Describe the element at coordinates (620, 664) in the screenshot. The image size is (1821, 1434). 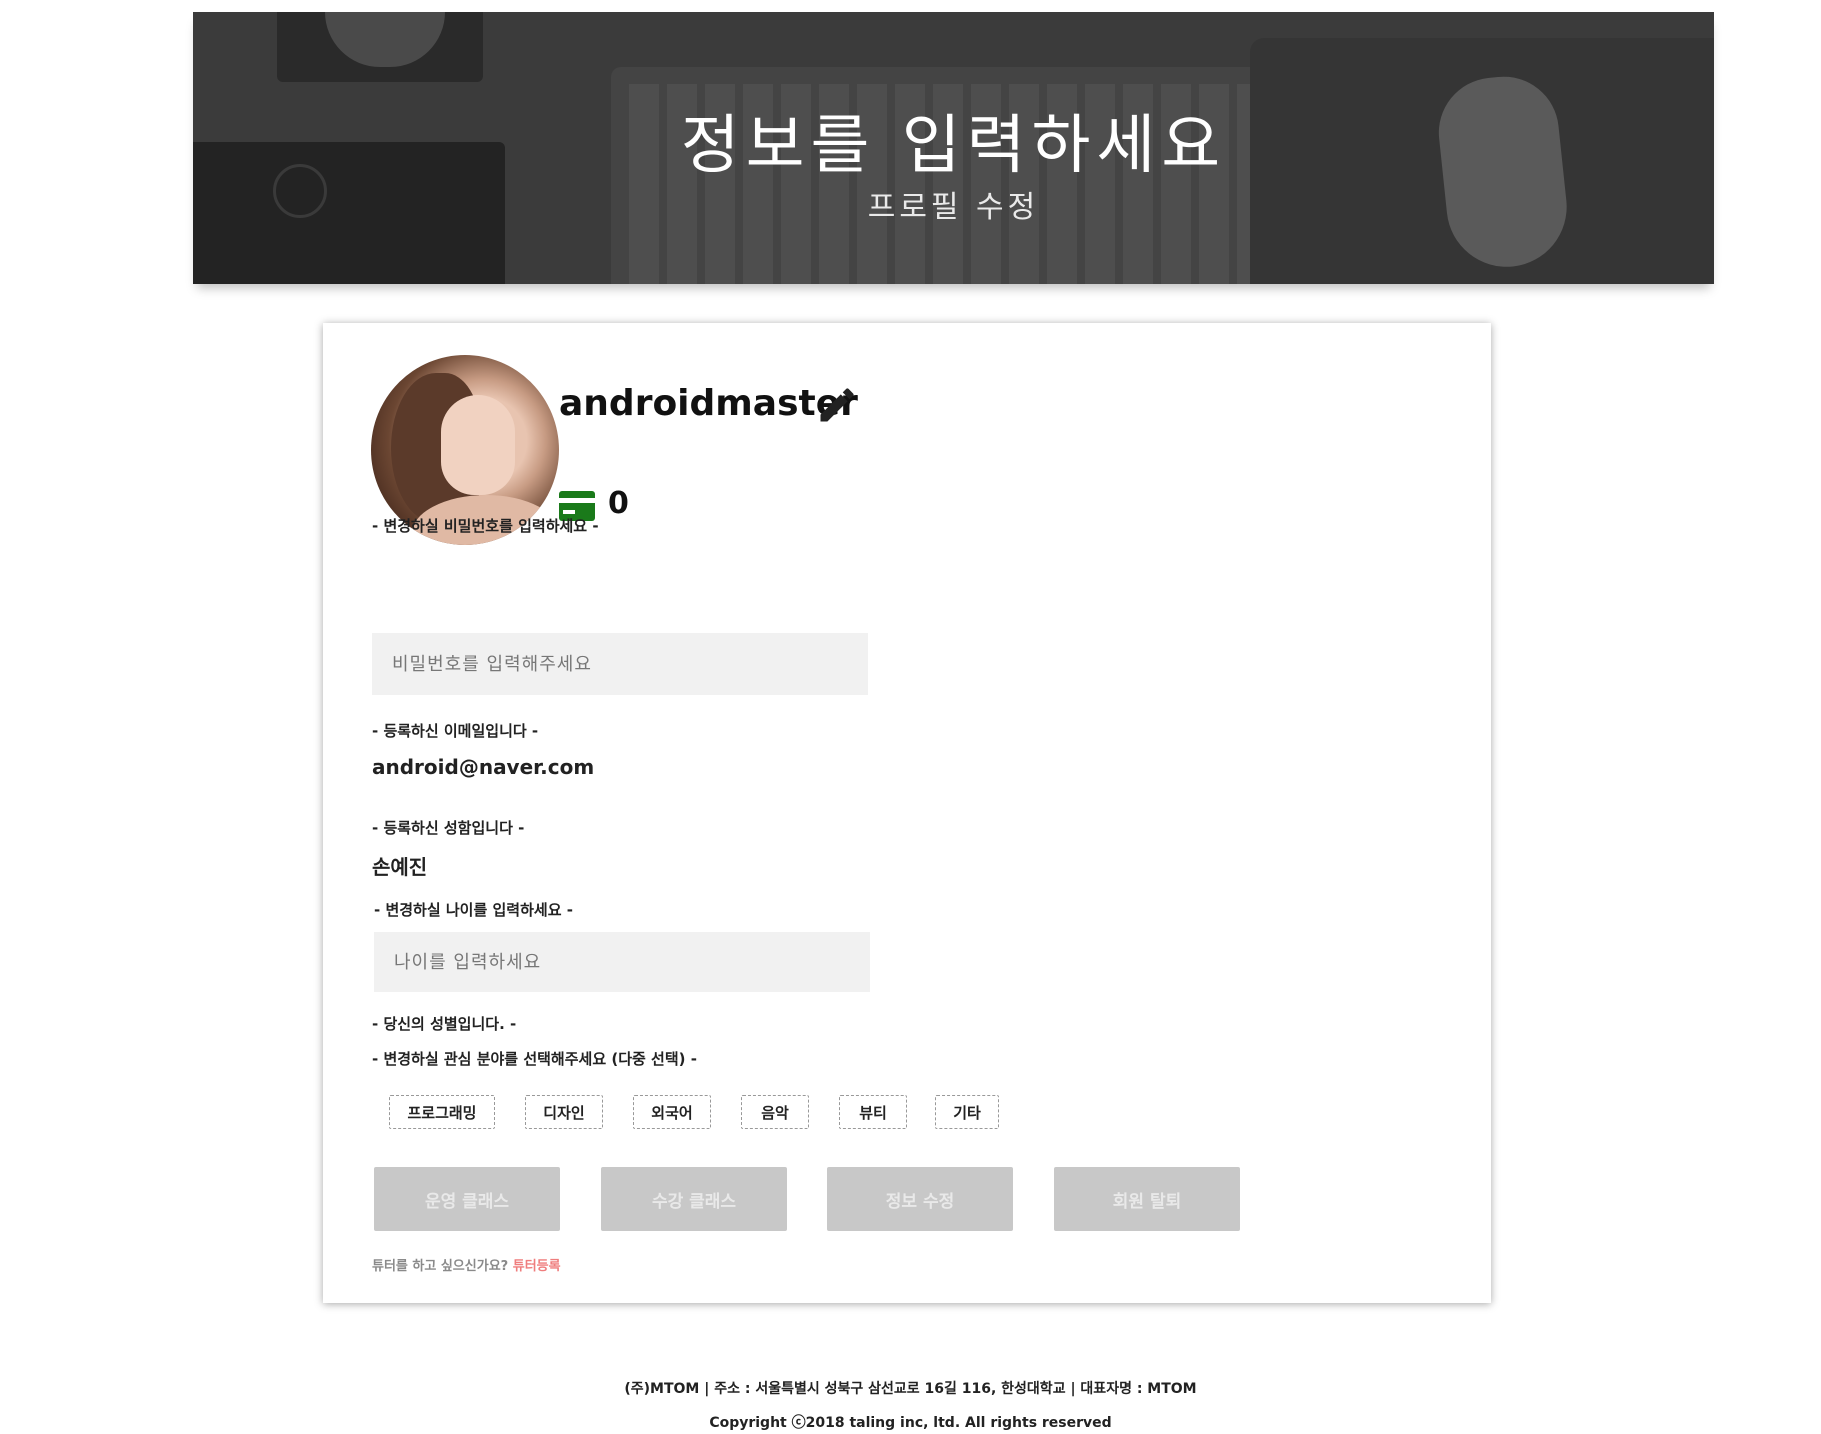
I see `password-input` at that location.